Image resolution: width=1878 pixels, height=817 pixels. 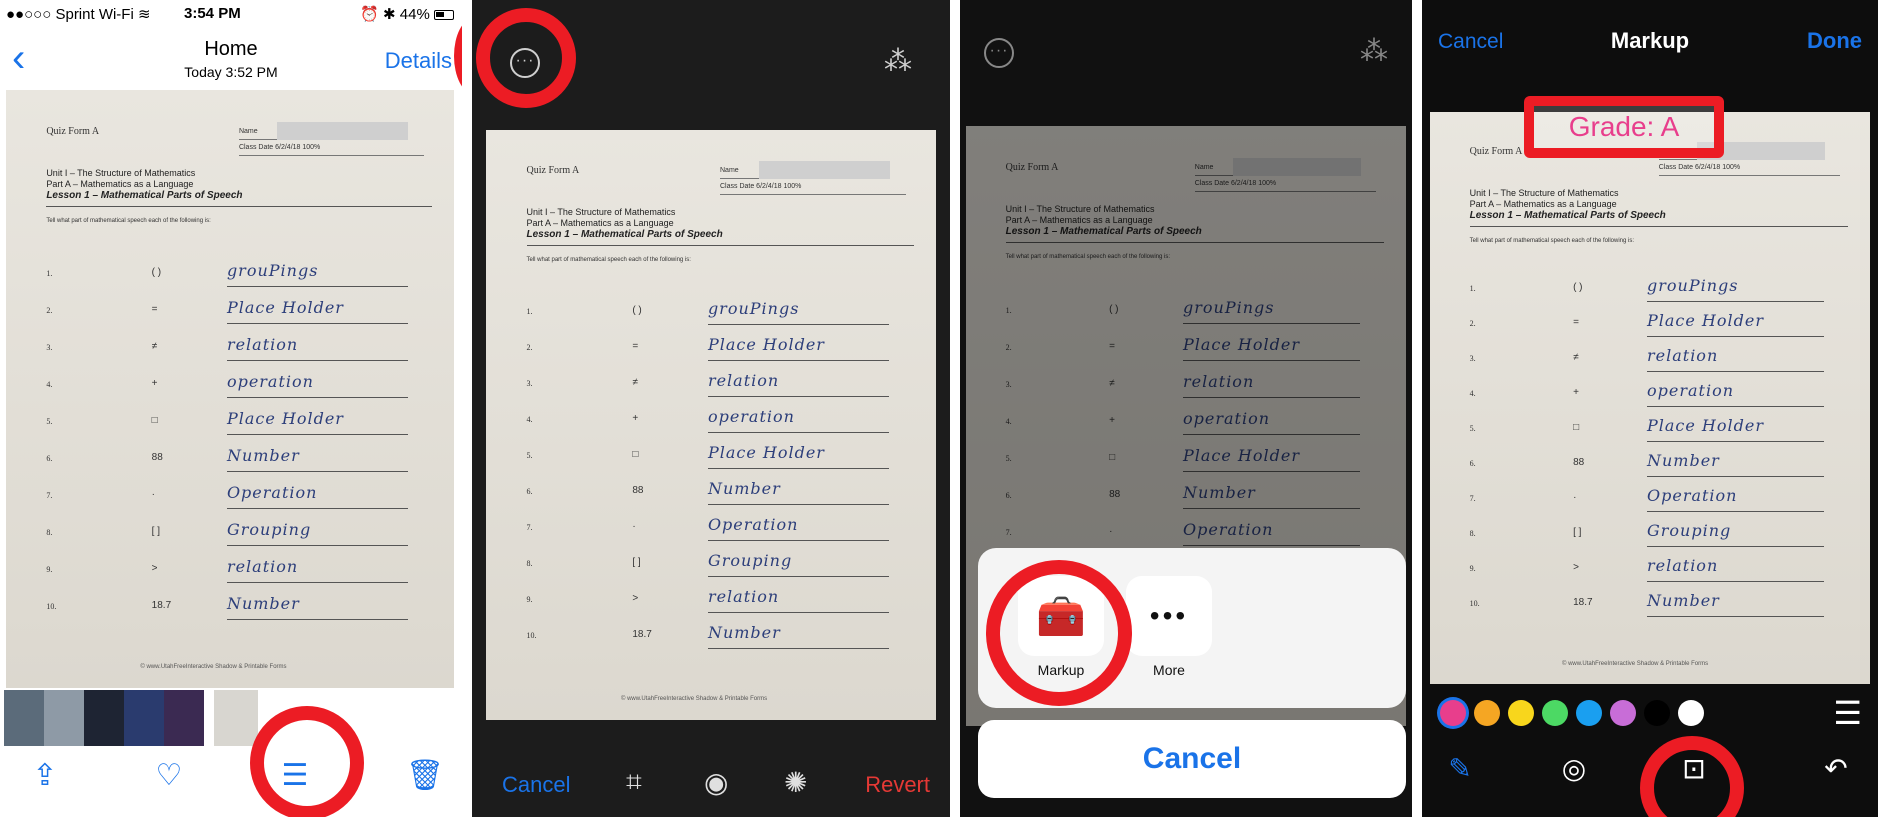 What do you see at coordinates (1169, 616) in the screenshot?
I see `more-dots-icon: •••` at bounding box center [1169, 616].